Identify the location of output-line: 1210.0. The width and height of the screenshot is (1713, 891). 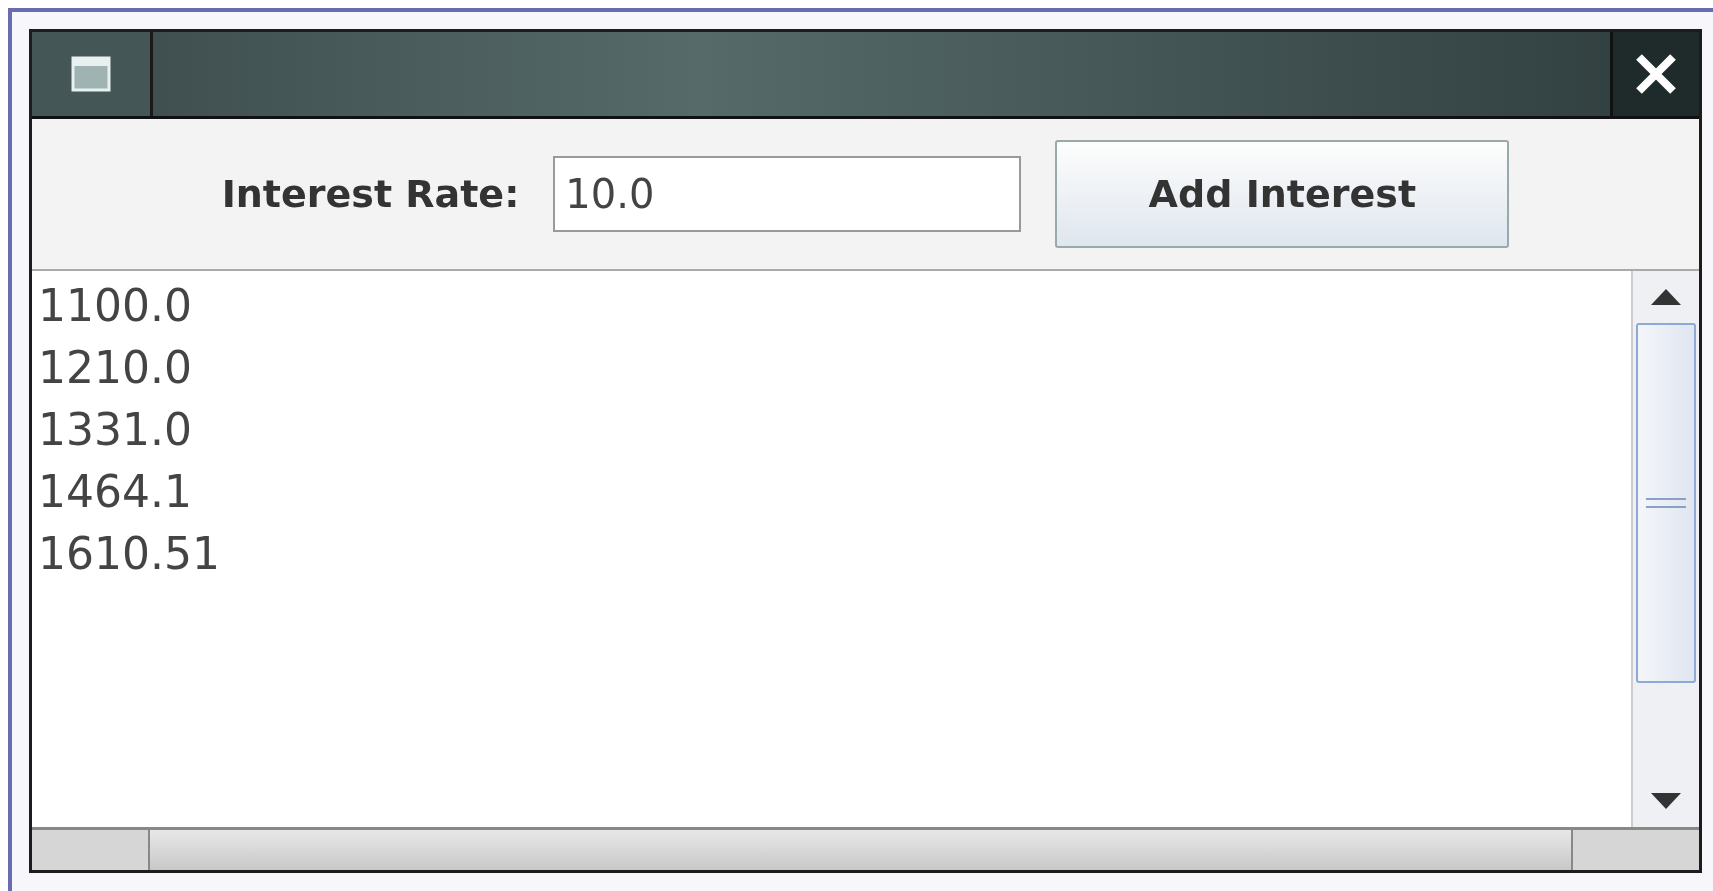
(115, 368).